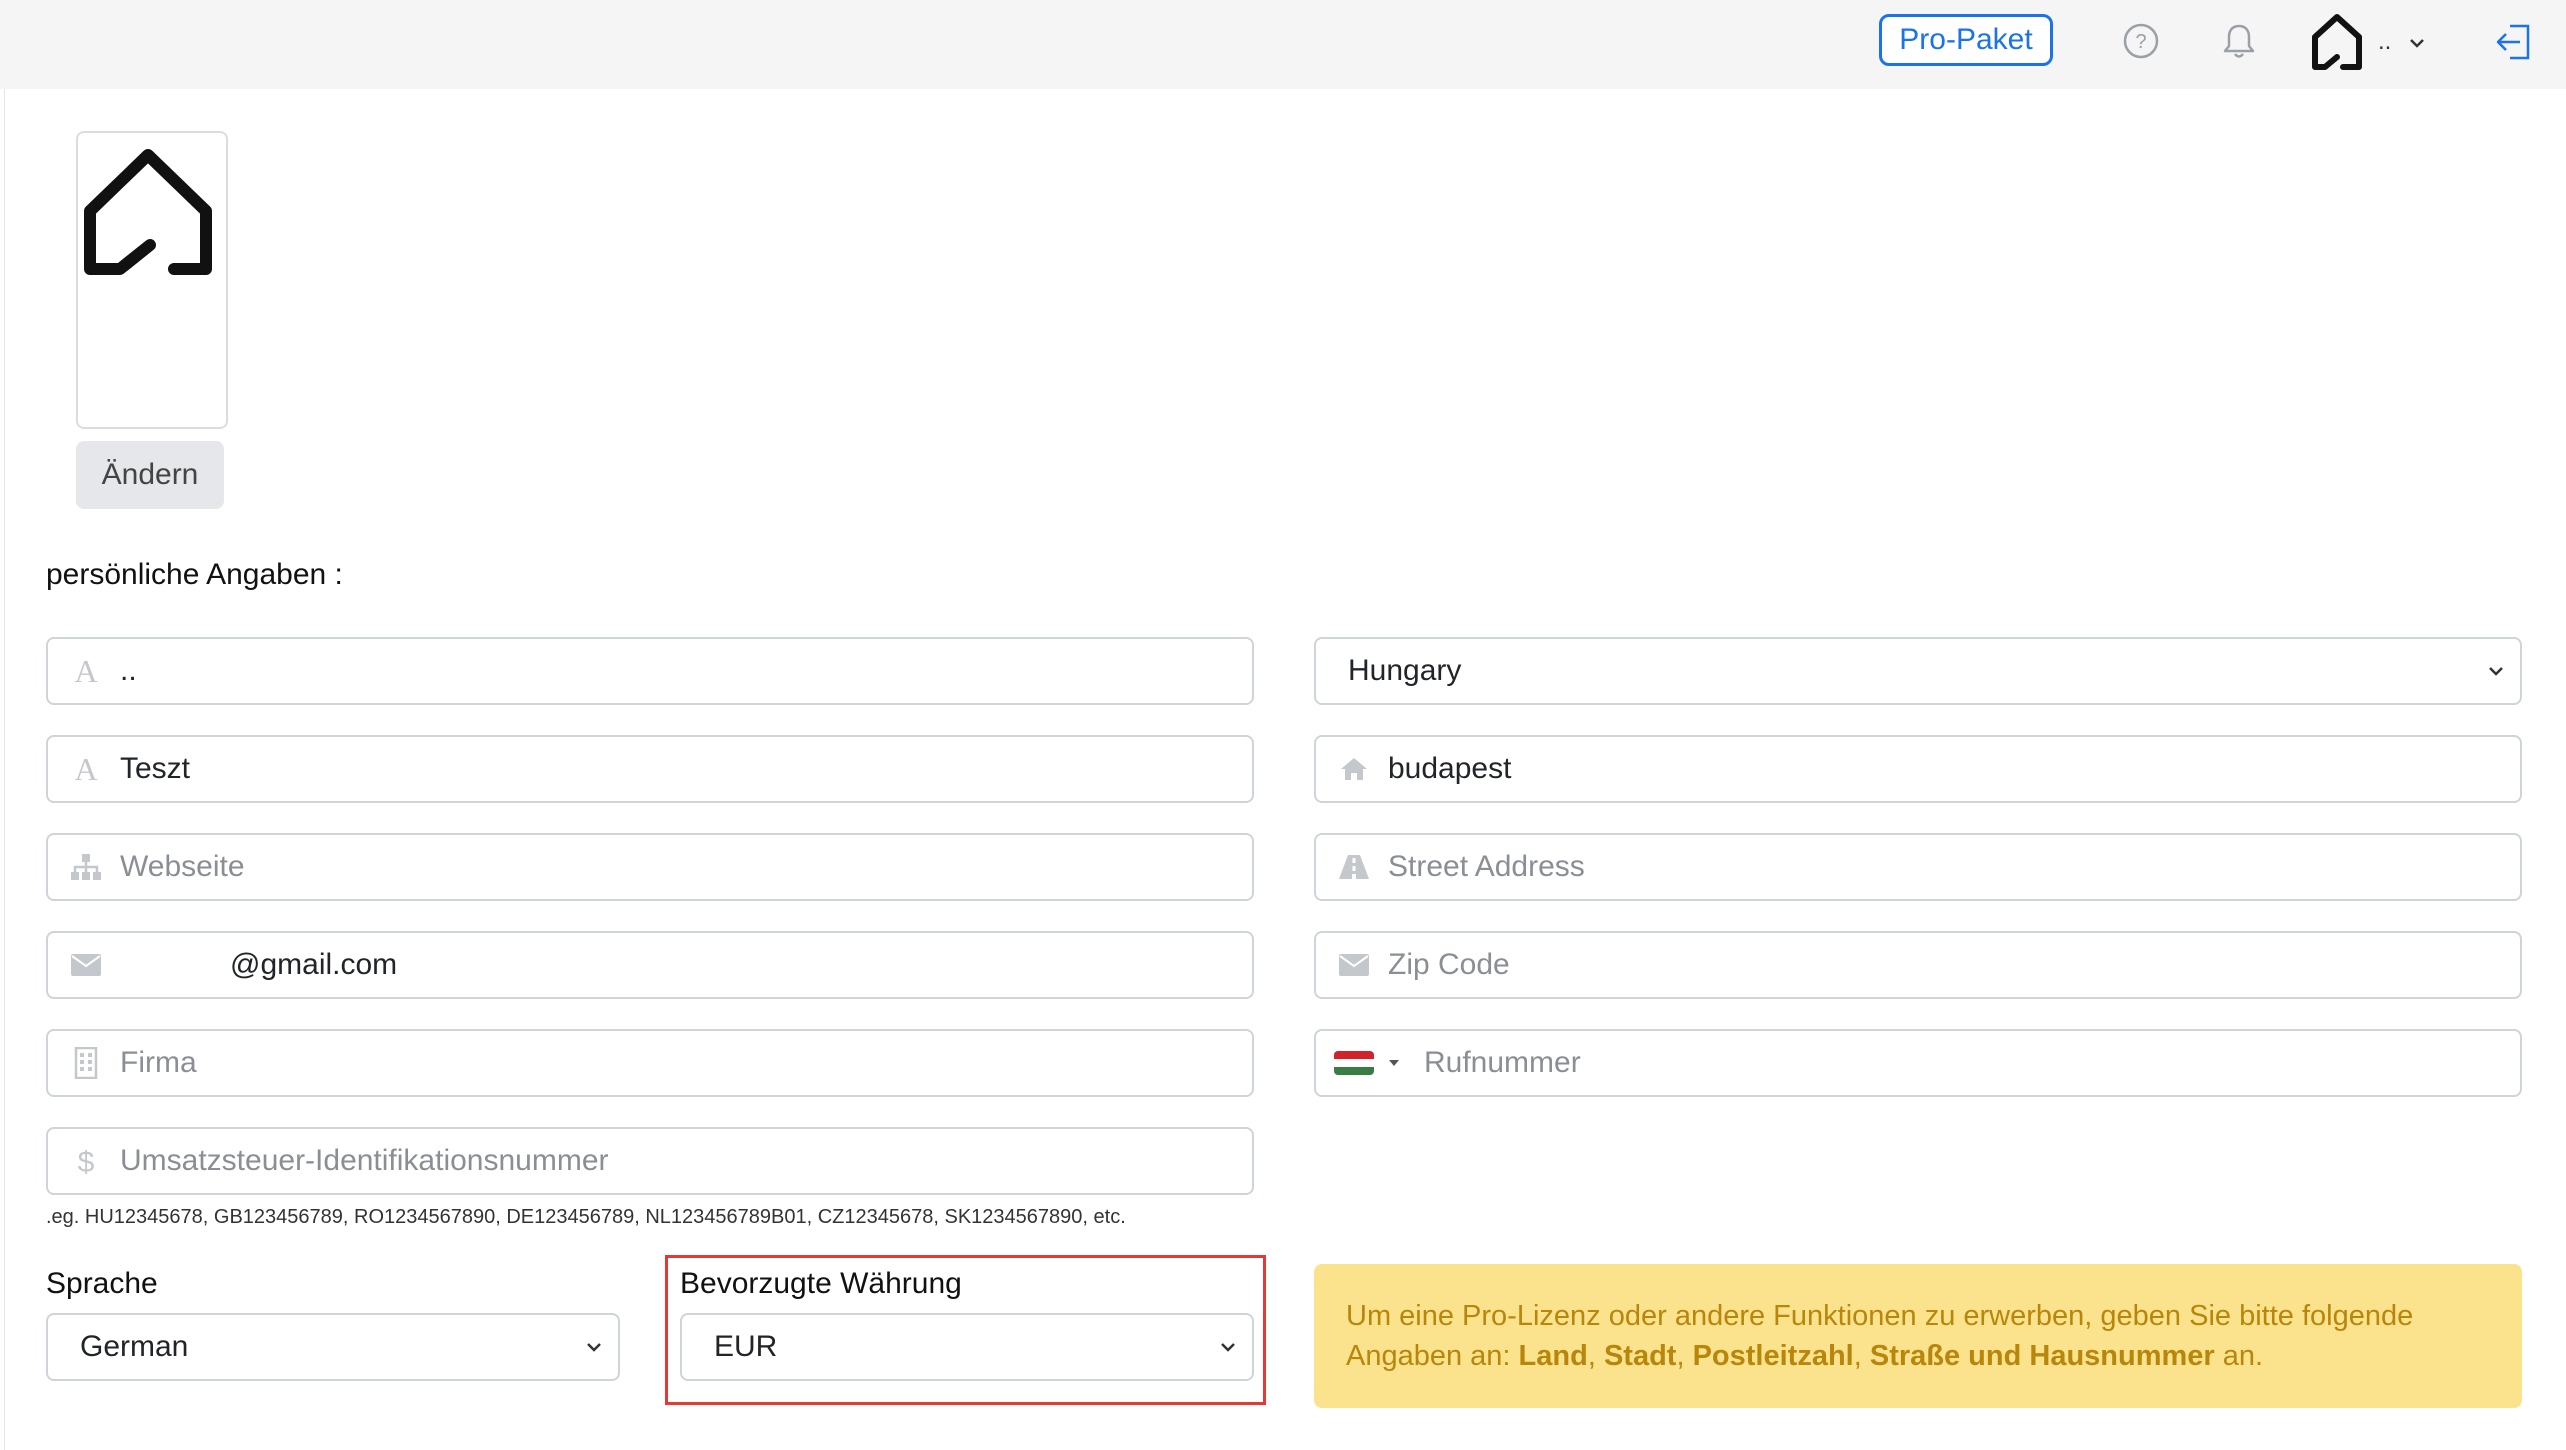 Image resolution: width=2566 pixels, height=1450 pixels. Describe the element at coordinates (1966, 40) in the screenshot. I see `pro-package-button: Pro-Paket` at that location.